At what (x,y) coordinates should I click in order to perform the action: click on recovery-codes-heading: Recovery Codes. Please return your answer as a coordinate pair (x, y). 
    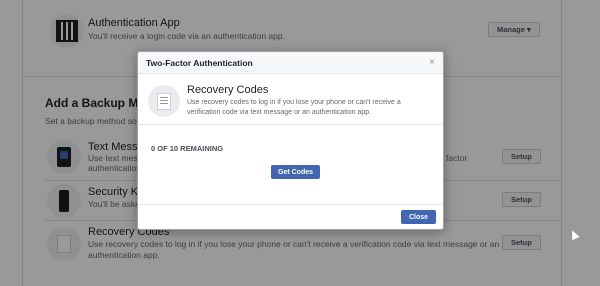
    Looking at the image, I should click on (228, 90).